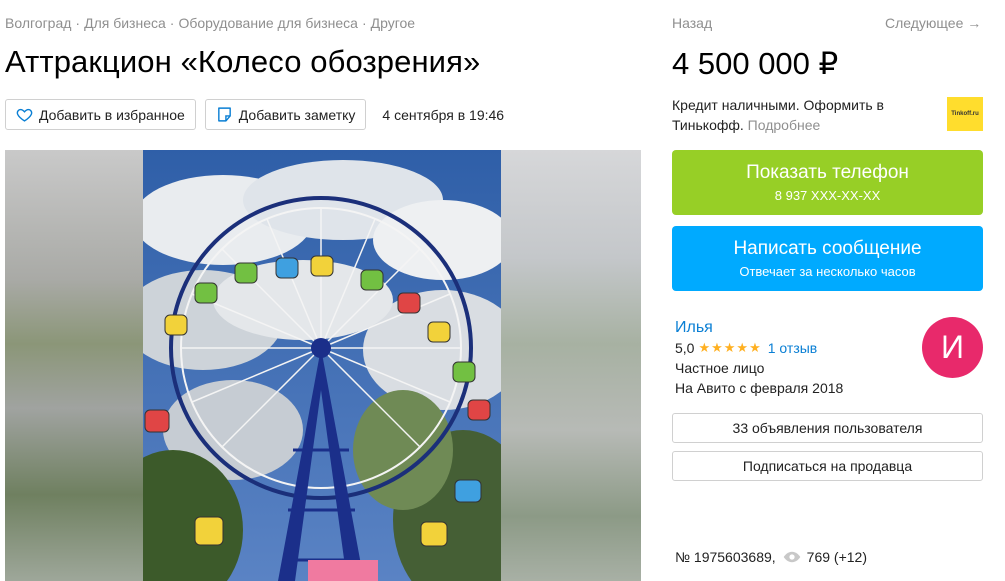  I want to click on user-ads-button: 33 объявления пользователя, so click(827, 428).